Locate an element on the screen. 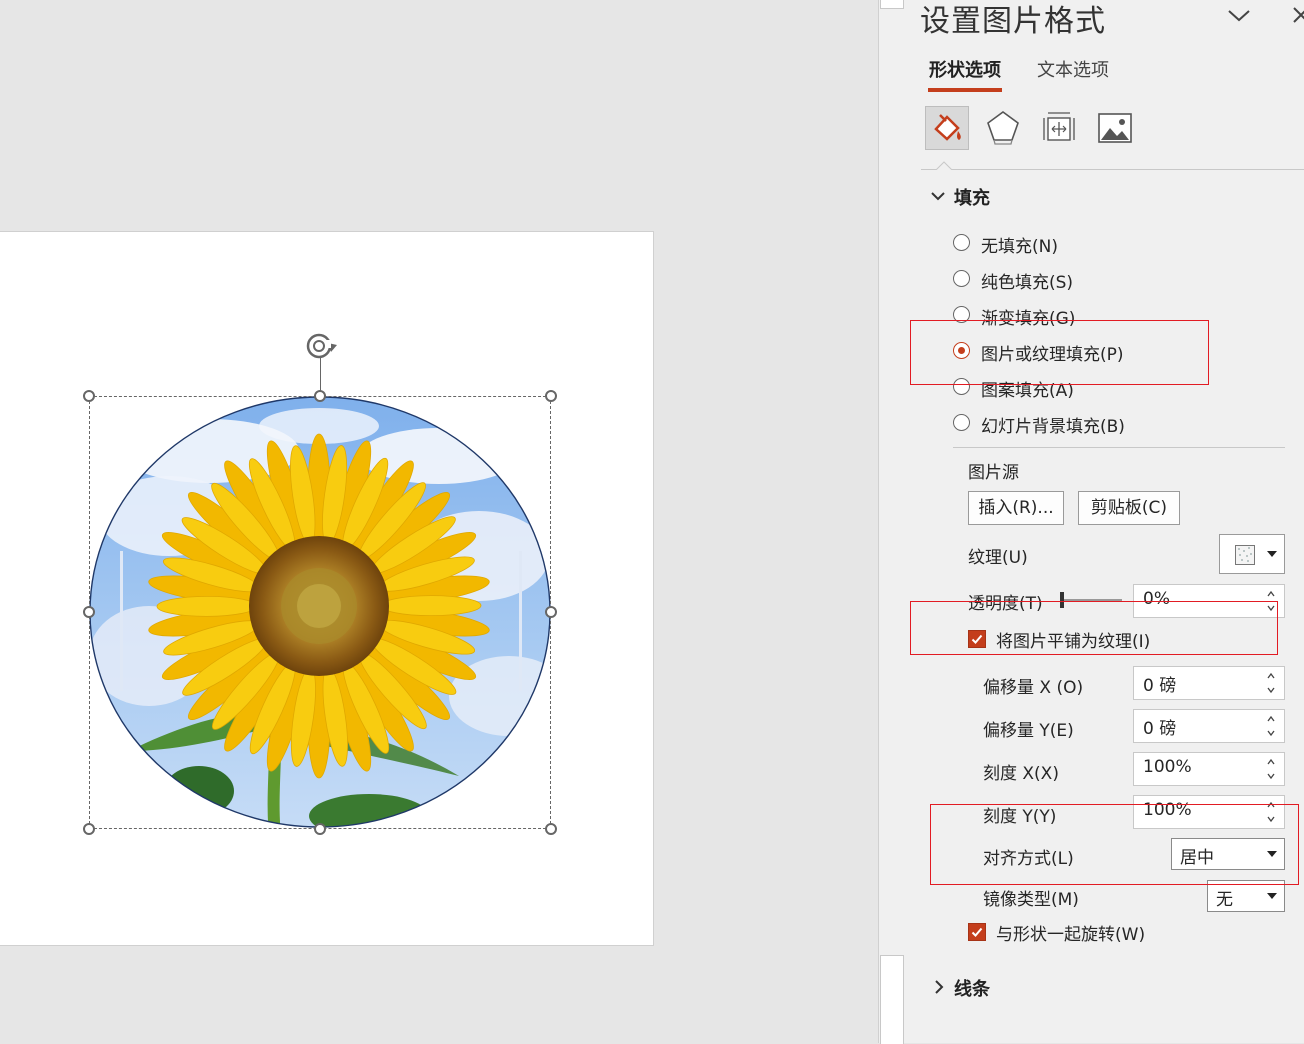 The height and width of the screenshot is (1044, 1304). resize-handle-right is located at coordinates (551, 612).